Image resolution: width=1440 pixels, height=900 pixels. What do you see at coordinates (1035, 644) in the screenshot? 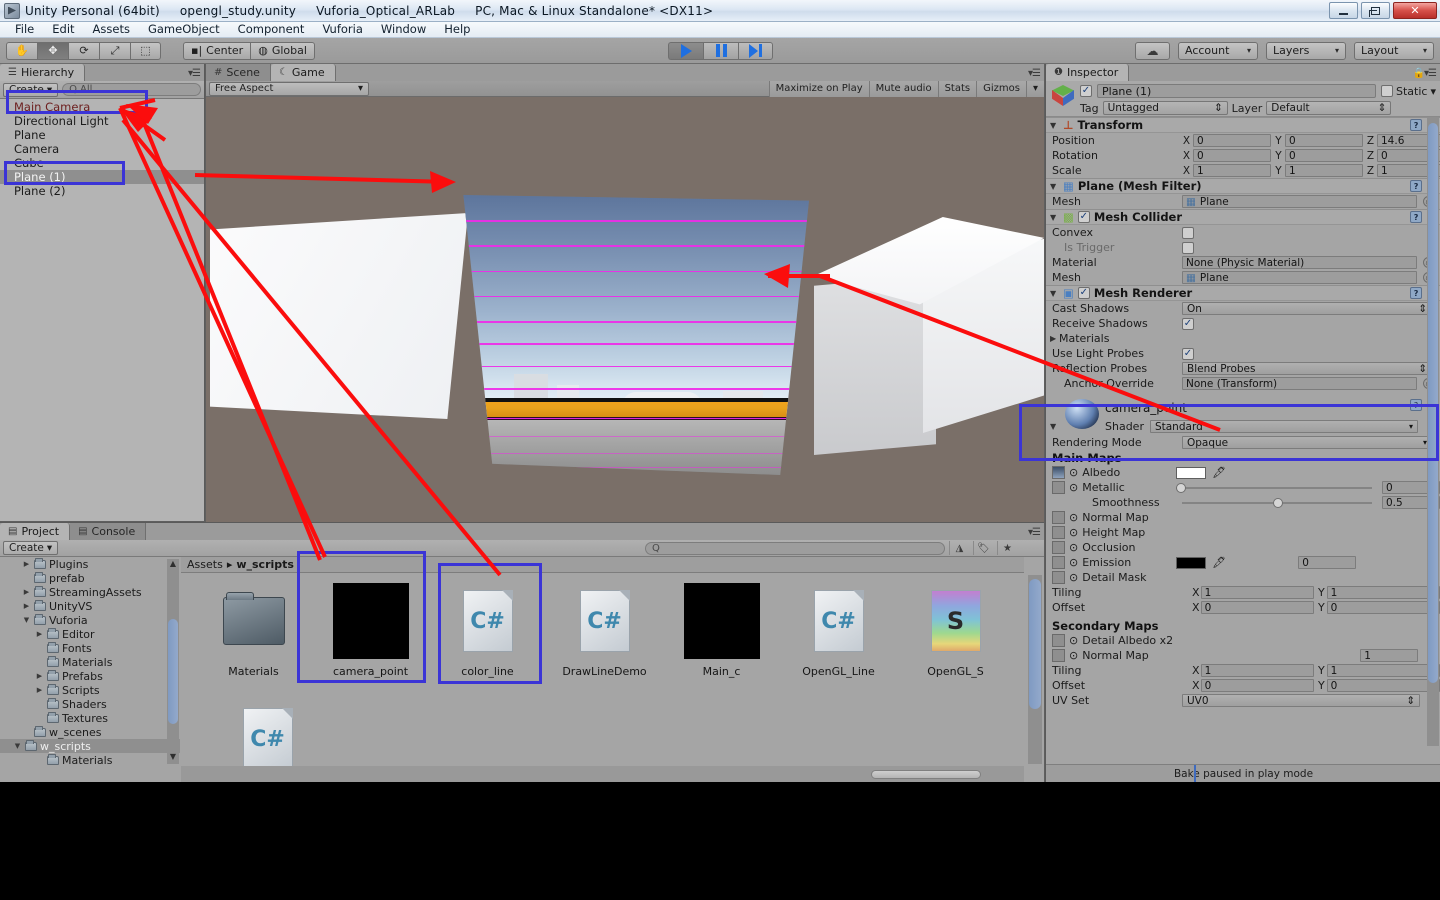
I see `asset-grid-scroll-thumb` at bounding box center [1035, 644].